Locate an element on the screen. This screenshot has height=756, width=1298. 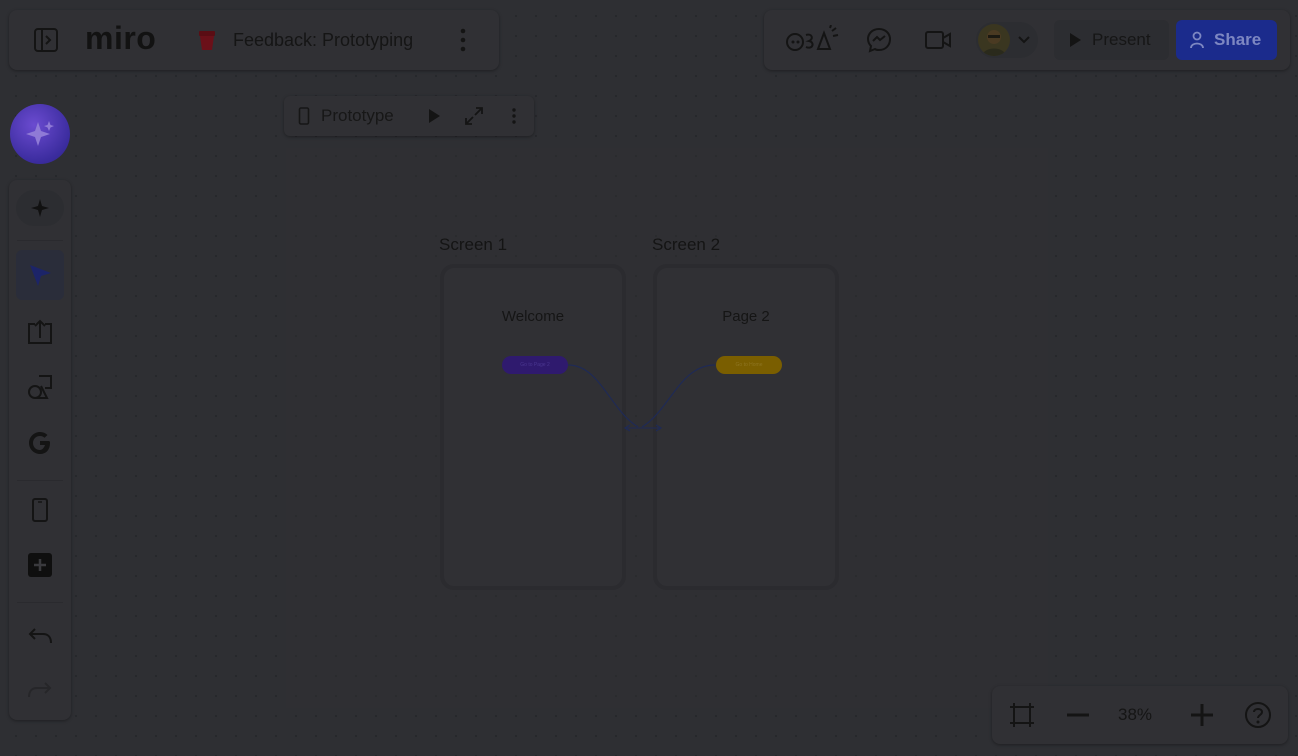
shapes-tool-button is located at coordinates (40, 387).